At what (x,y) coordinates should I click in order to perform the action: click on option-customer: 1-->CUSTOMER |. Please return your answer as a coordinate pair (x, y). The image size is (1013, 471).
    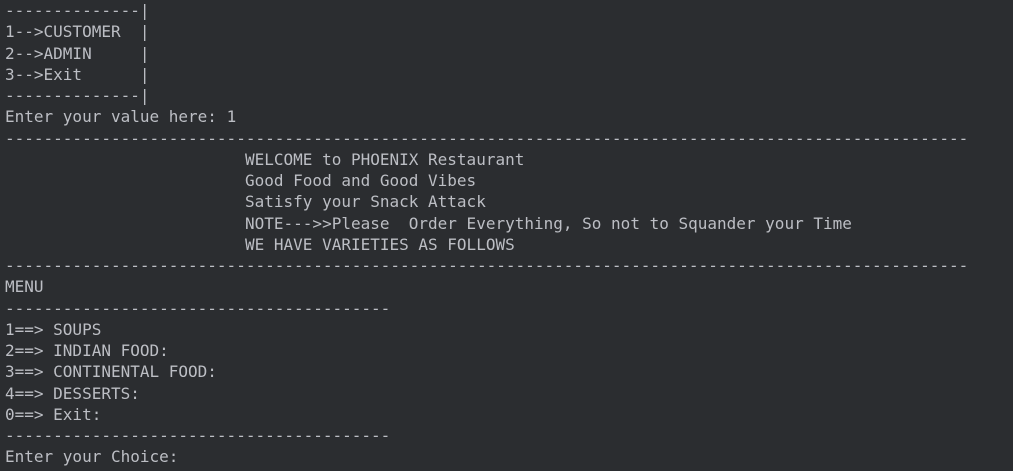
    Looking at the image, I should click on (77, 32).